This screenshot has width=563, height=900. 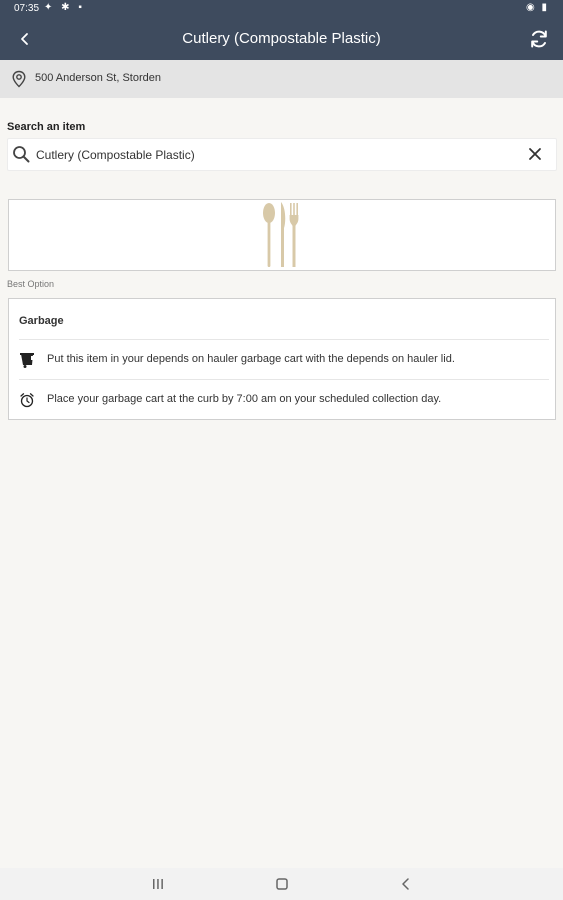 What do you see at coordinates (21, 154) in the screenshot?
I see `search-icon` at bounding box center [21, 154].